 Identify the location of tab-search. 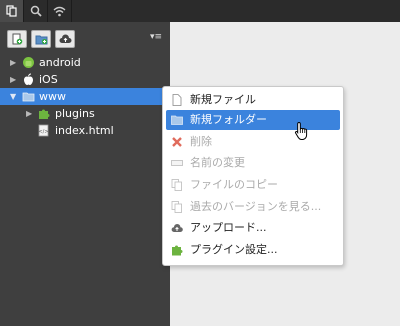
(36, 11).